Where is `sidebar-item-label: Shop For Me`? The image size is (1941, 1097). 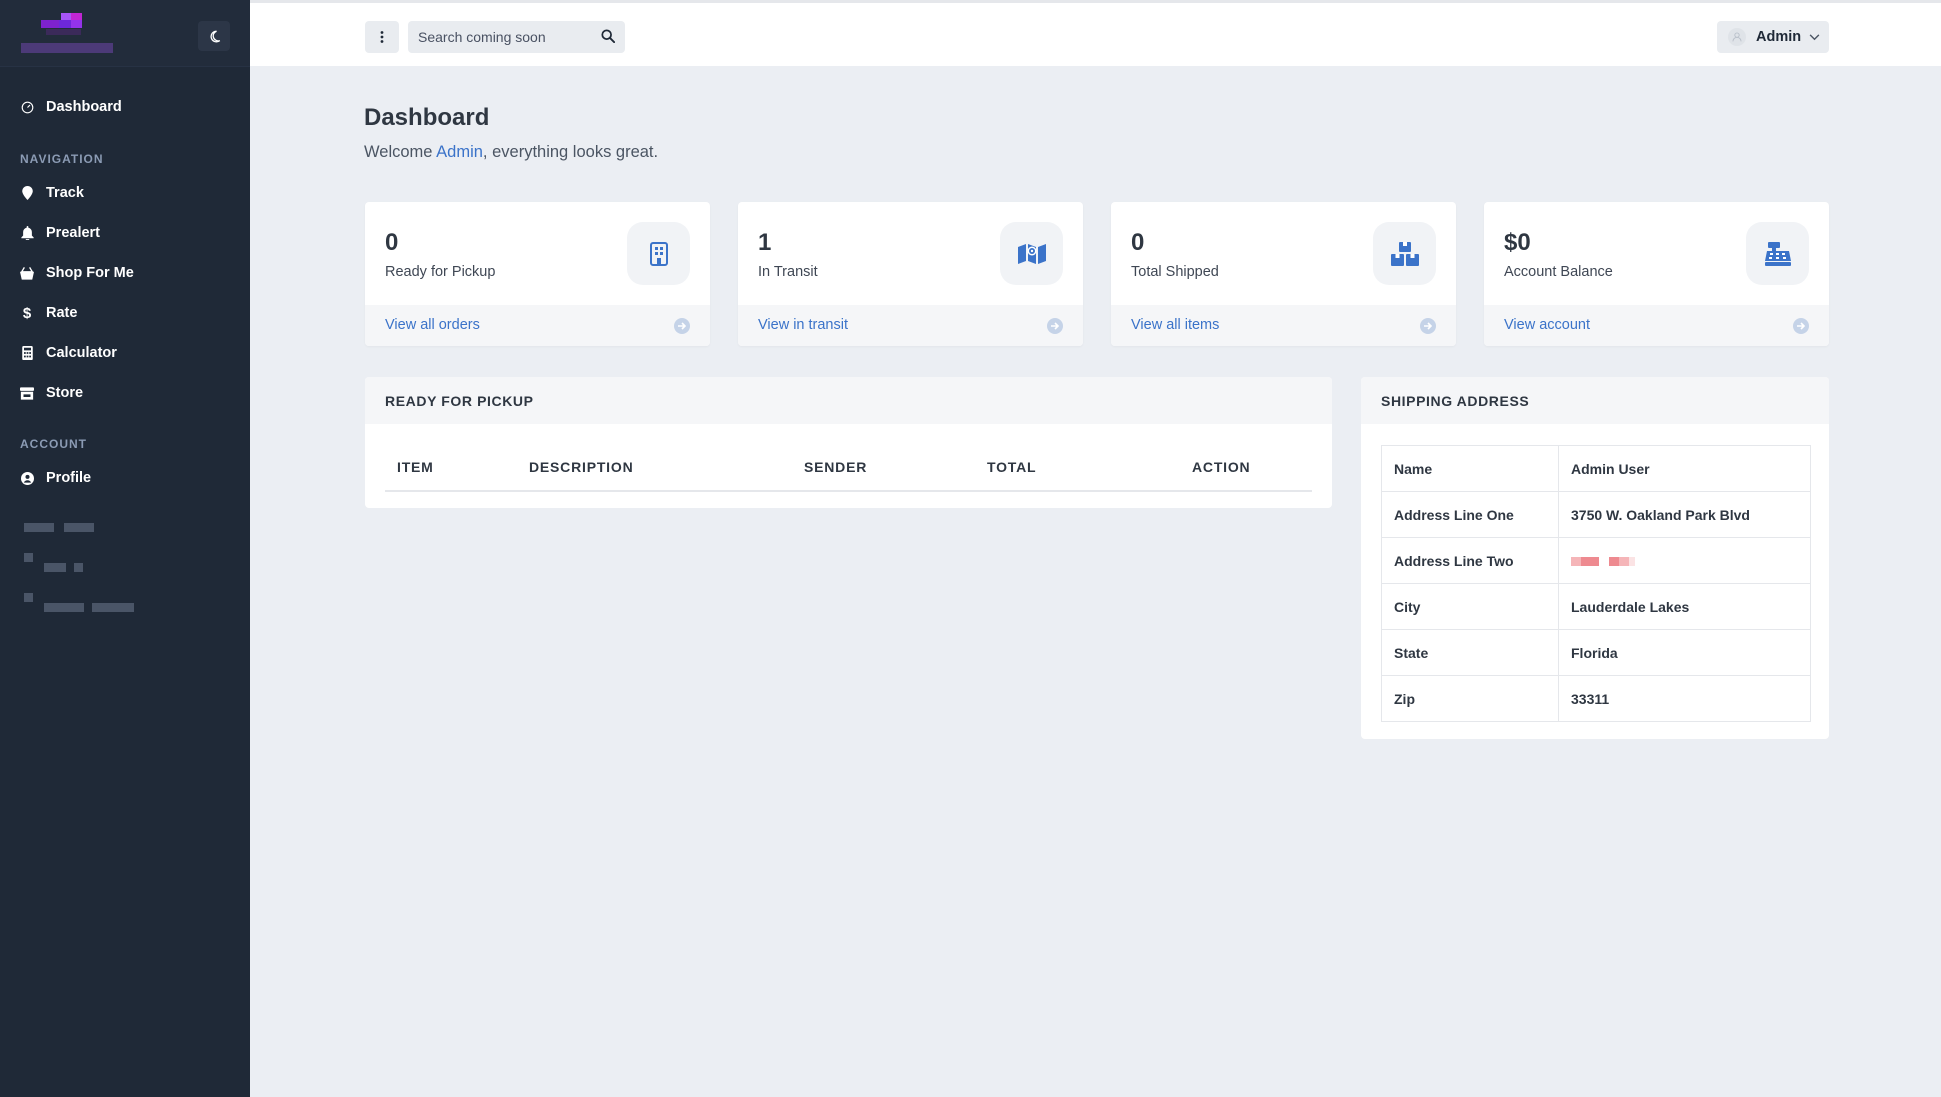 sidebar-item-label: Shop For Me is located at coordinates (90, 273).